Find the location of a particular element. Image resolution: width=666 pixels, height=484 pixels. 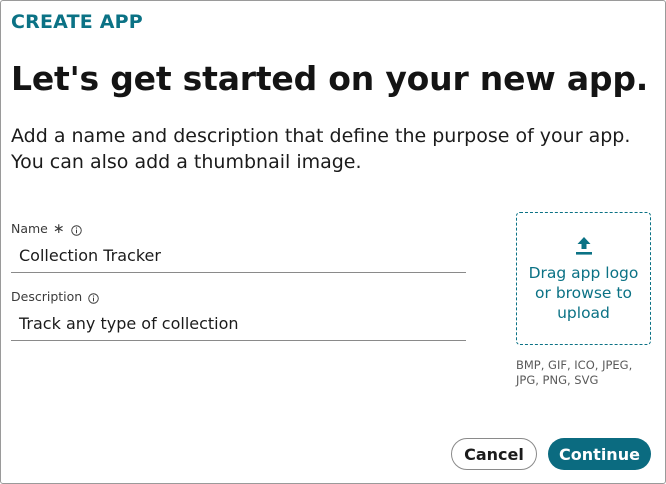

description-label: Description is located at coordinates (47, 296).